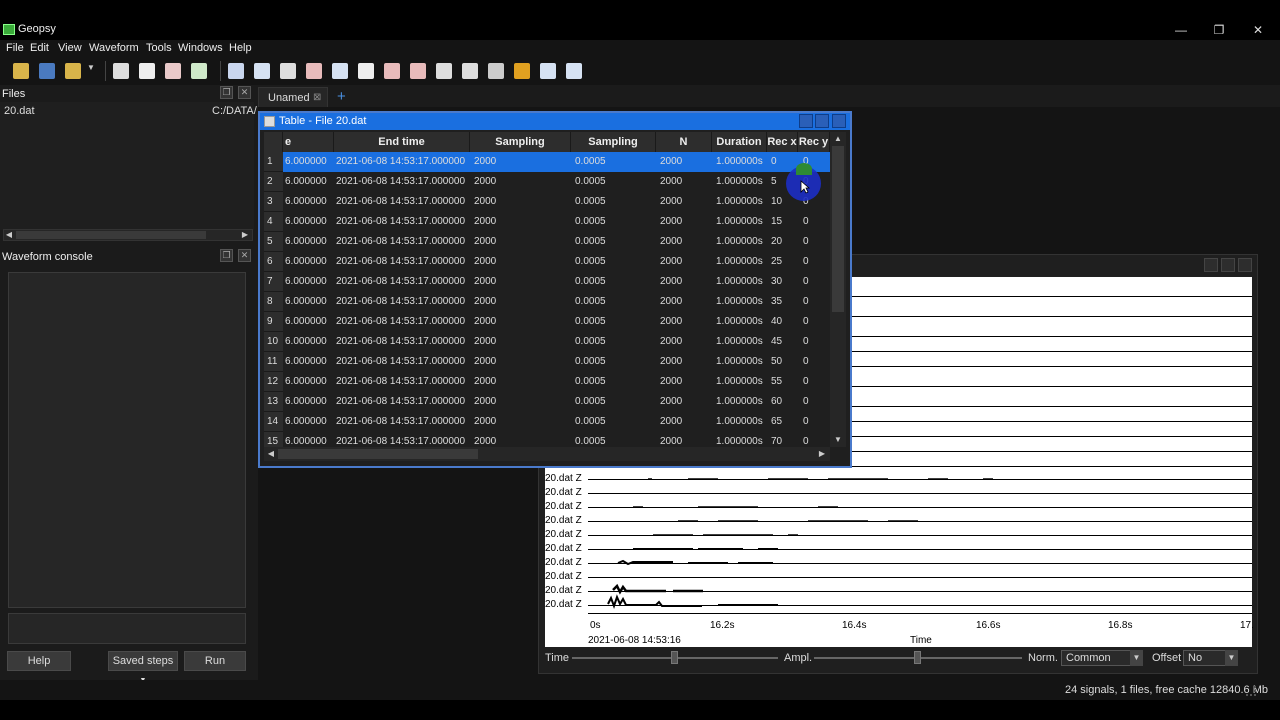  Describe the element at coordinates (114, 48) in the screenshot. I see `menu-waveform: Waveform` at that location.